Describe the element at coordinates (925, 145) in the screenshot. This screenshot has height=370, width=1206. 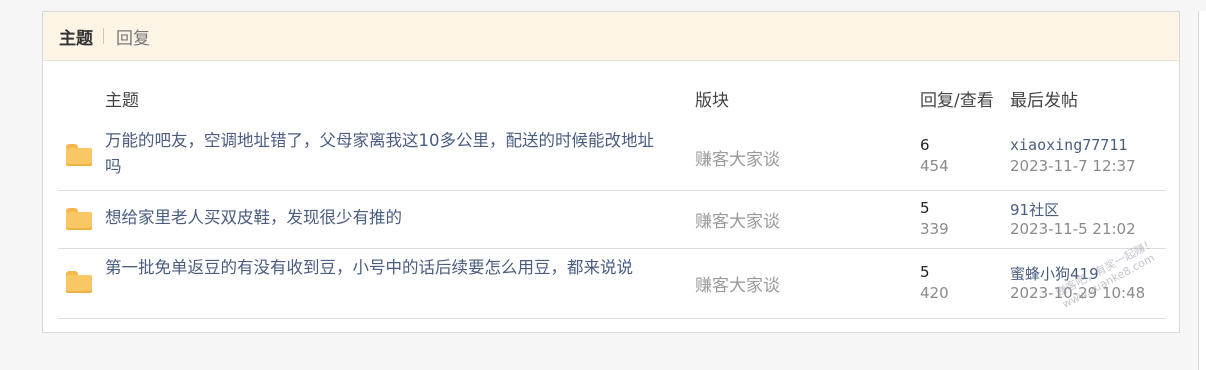
I see `reply-count: 6` at that location.